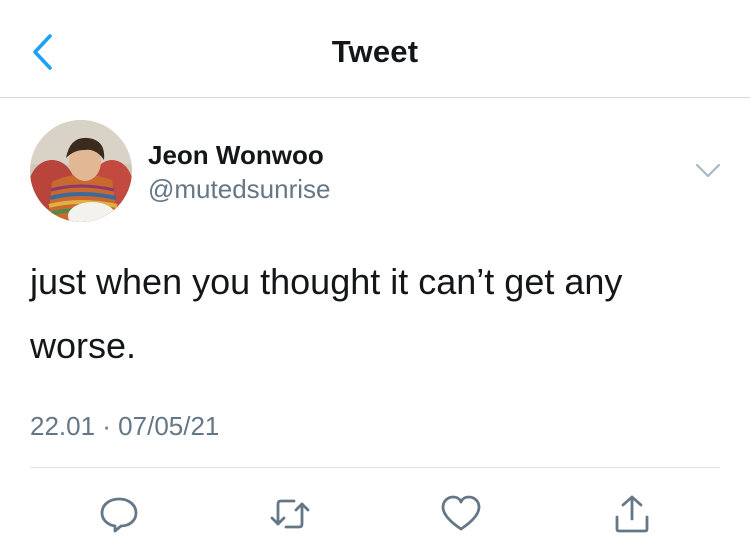 The image size is (750, 554). Describe the element at coordinates (375, 51) in the screenshot. I see `page-title: Tweet` at that location.